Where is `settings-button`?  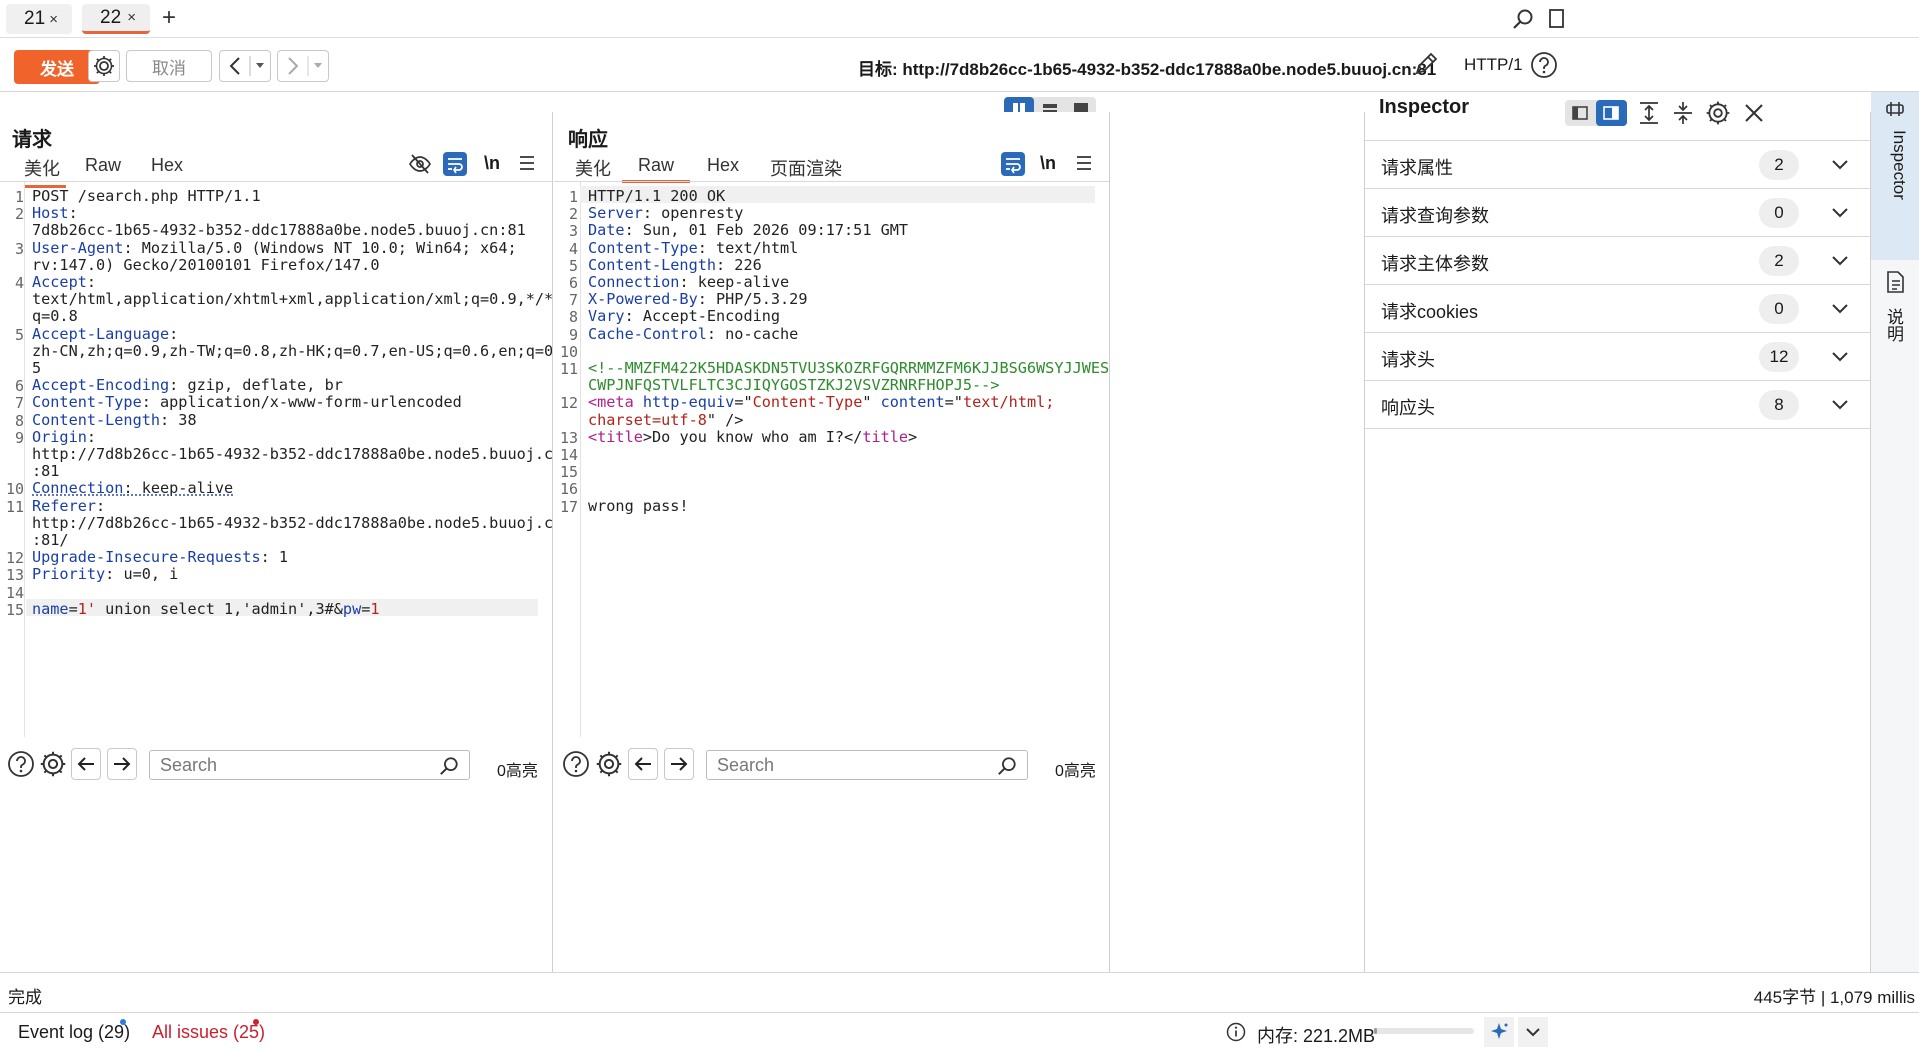
settings-button is located at coordinates (104, 66).